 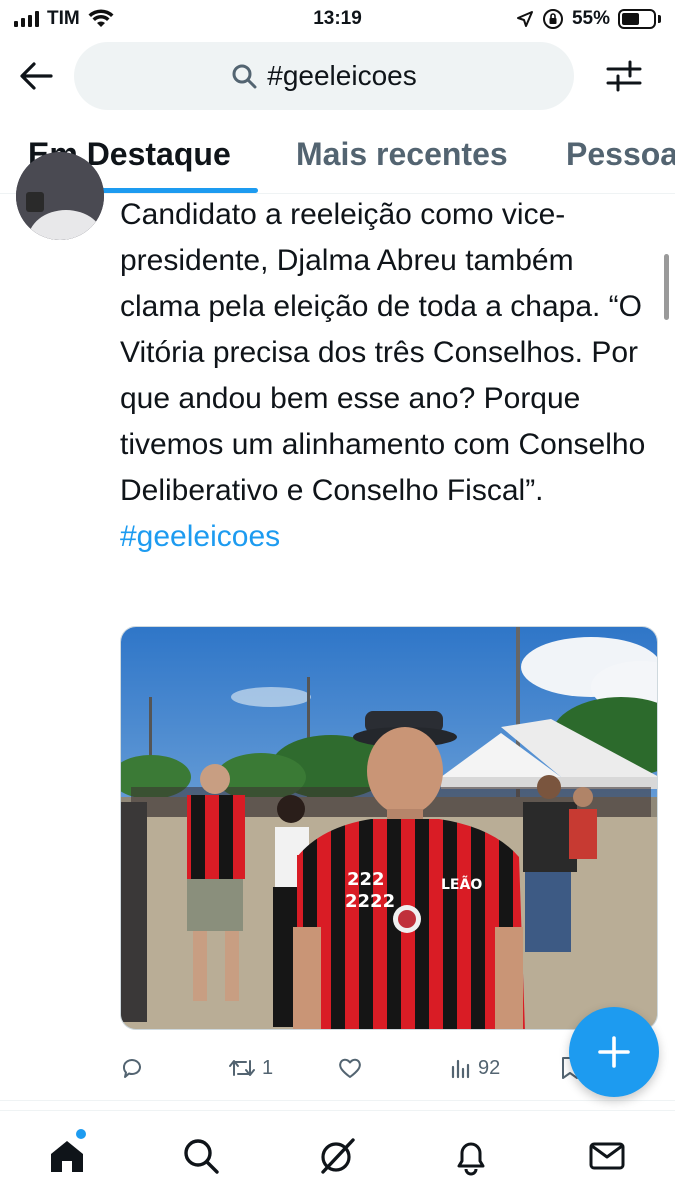 I want to click on nav-home, so click(x=67, y=1155).